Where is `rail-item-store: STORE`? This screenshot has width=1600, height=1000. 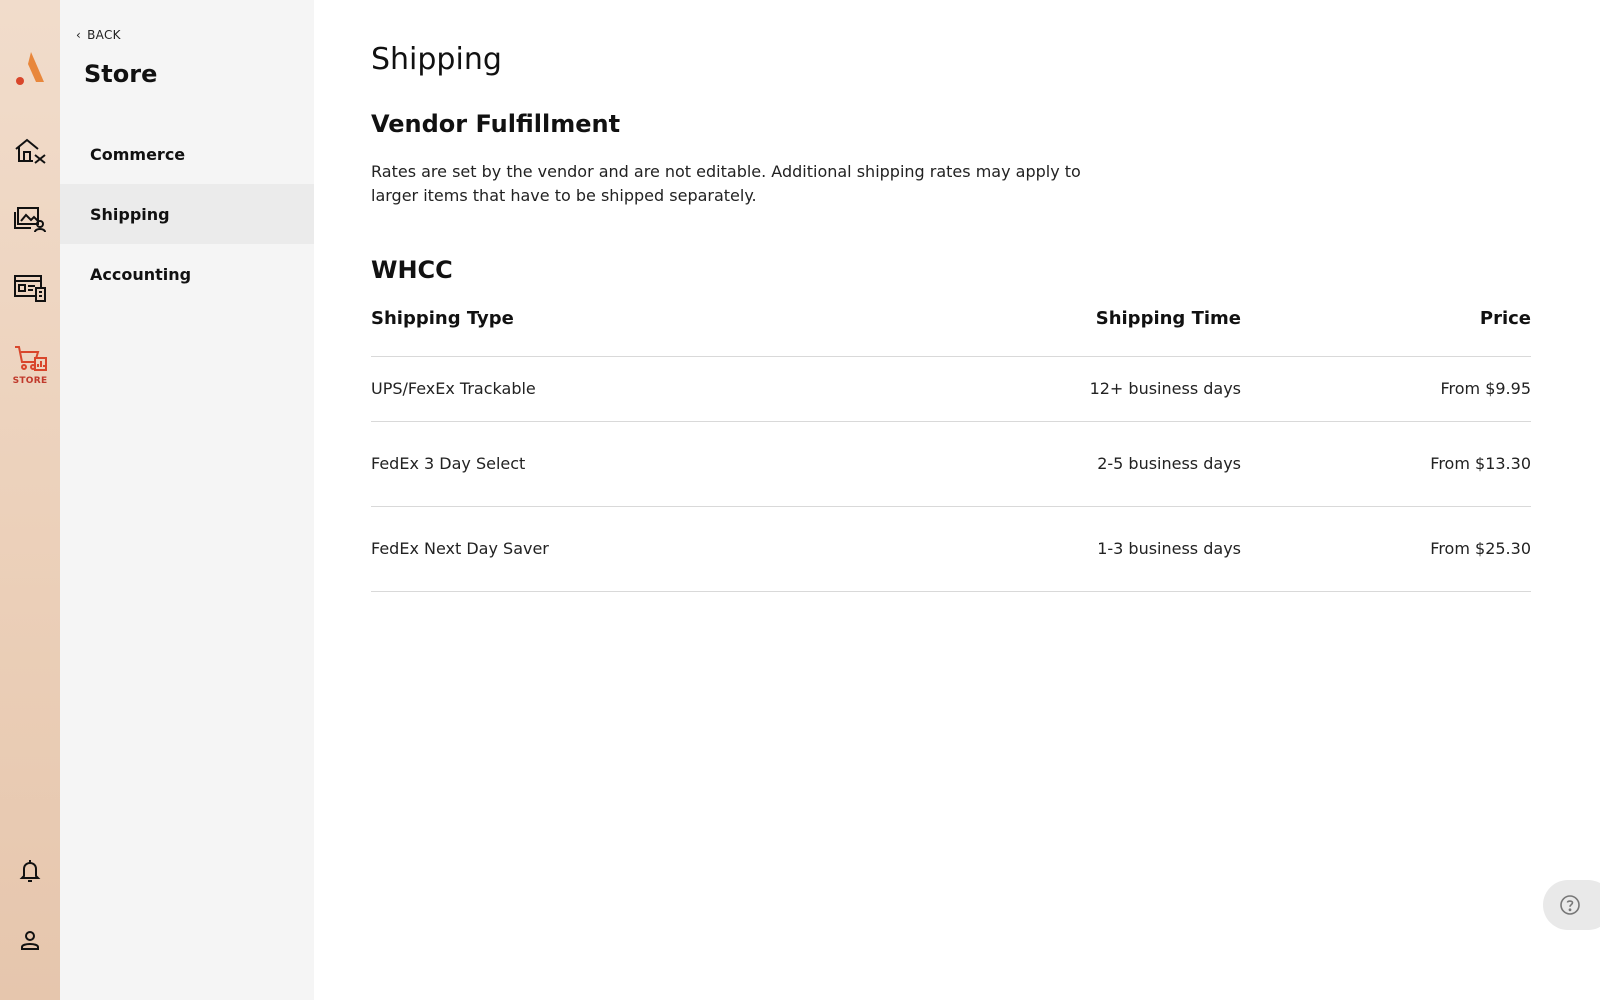 rail-item-store: STORE is located at coordinates (30, 365).